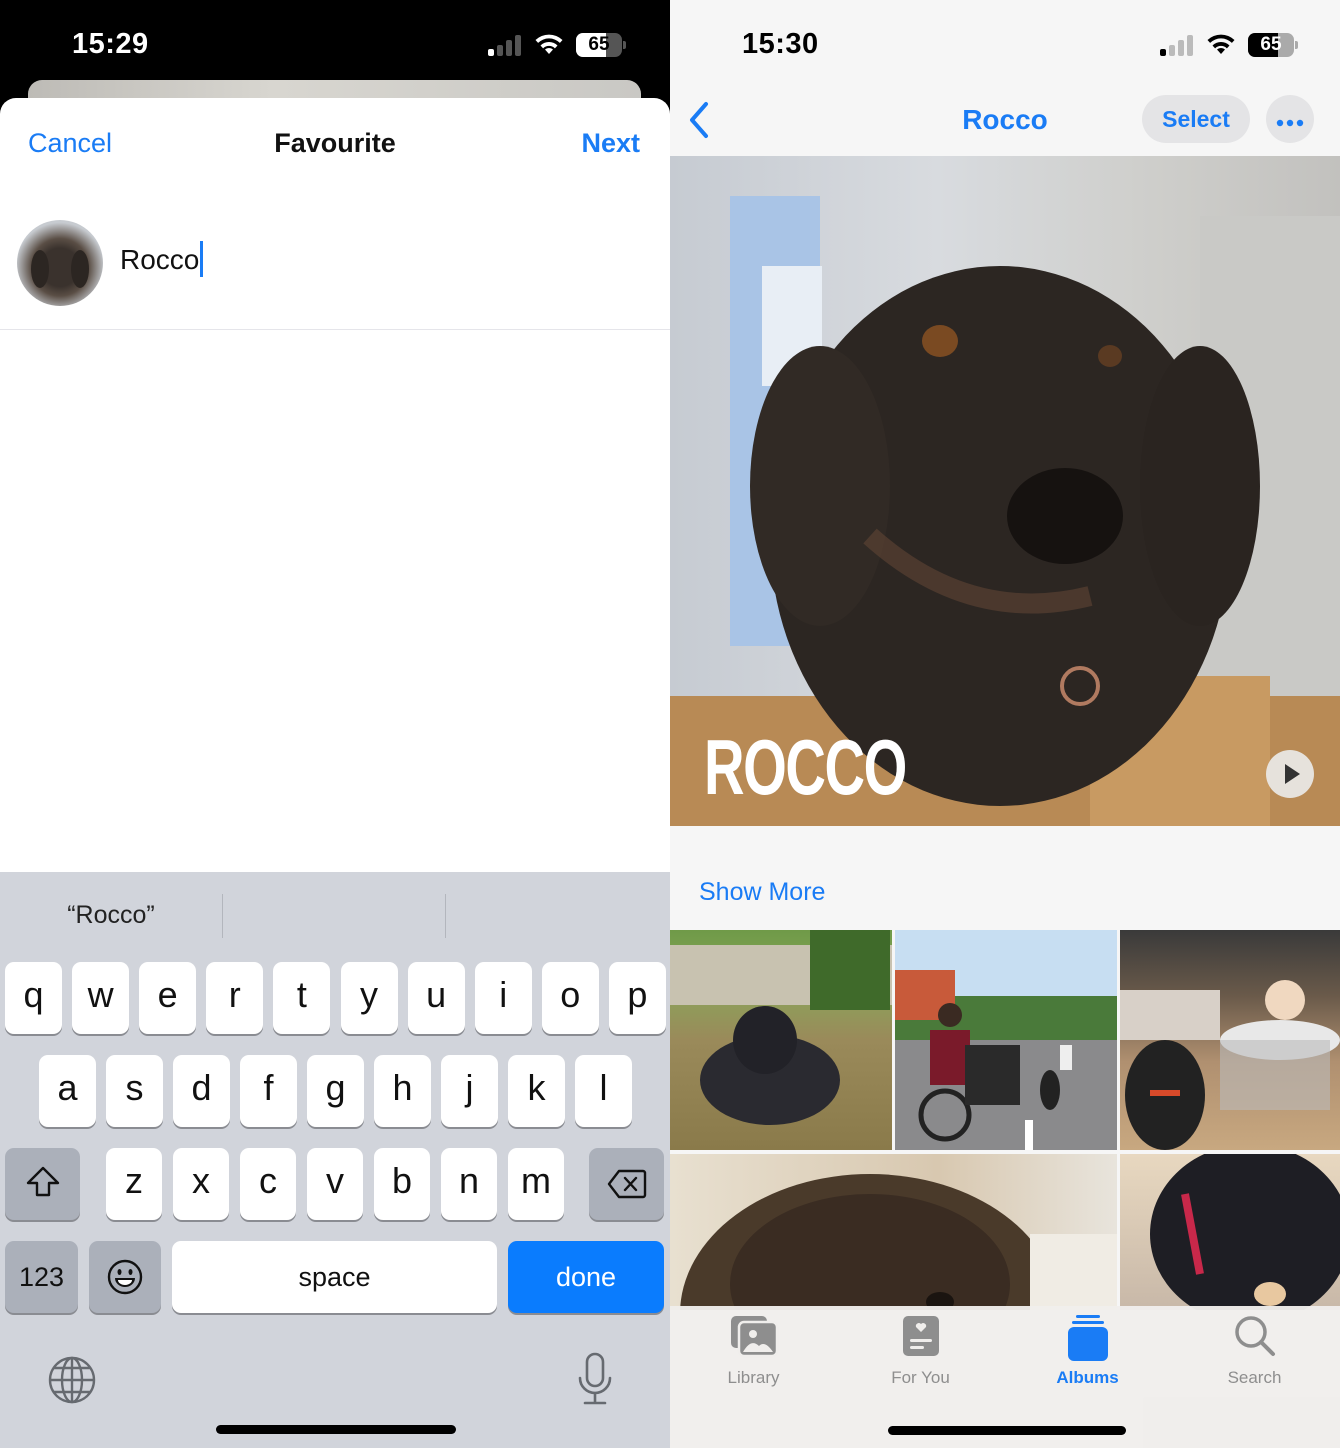 The height and width of the screenshot is (1448, 1340). I want to click on status-time: 15:29, so click(110, 44).